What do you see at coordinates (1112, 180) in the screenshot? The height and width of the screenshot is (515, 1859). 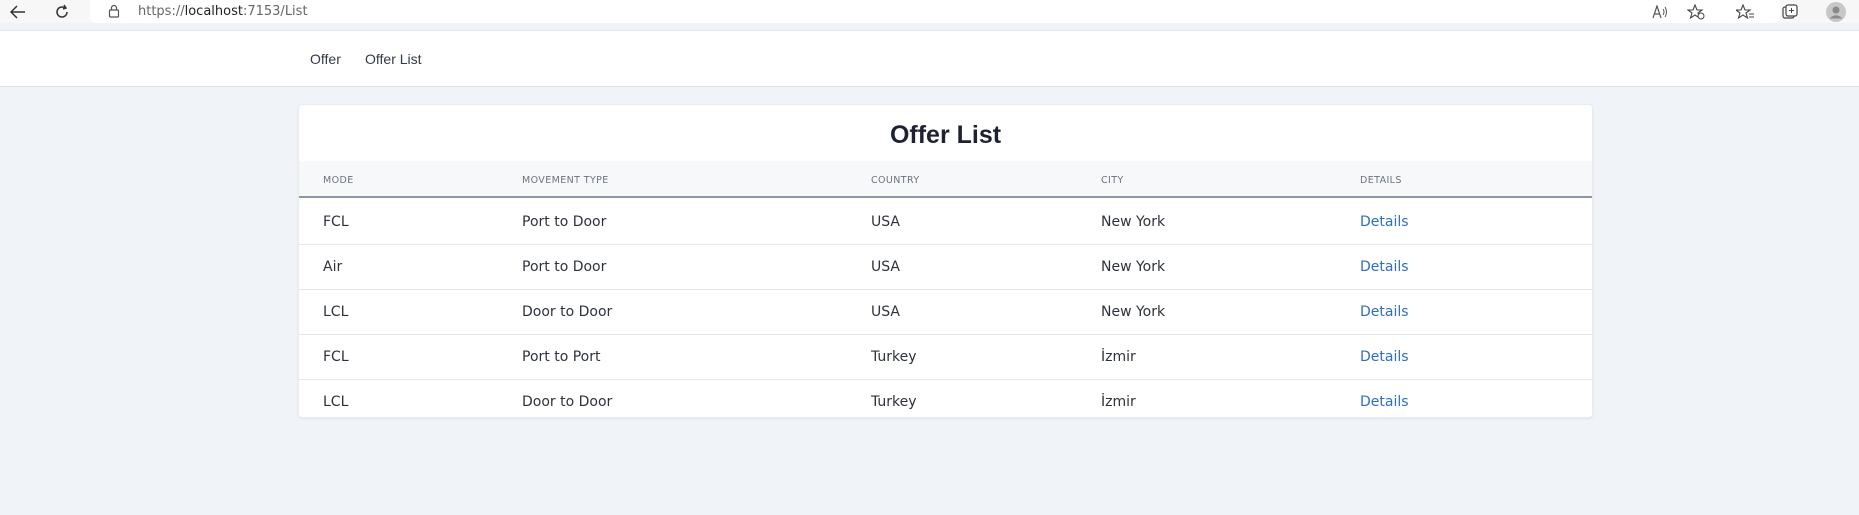 I see `column-header-city: CITY` at bounding box center [1112, 180].